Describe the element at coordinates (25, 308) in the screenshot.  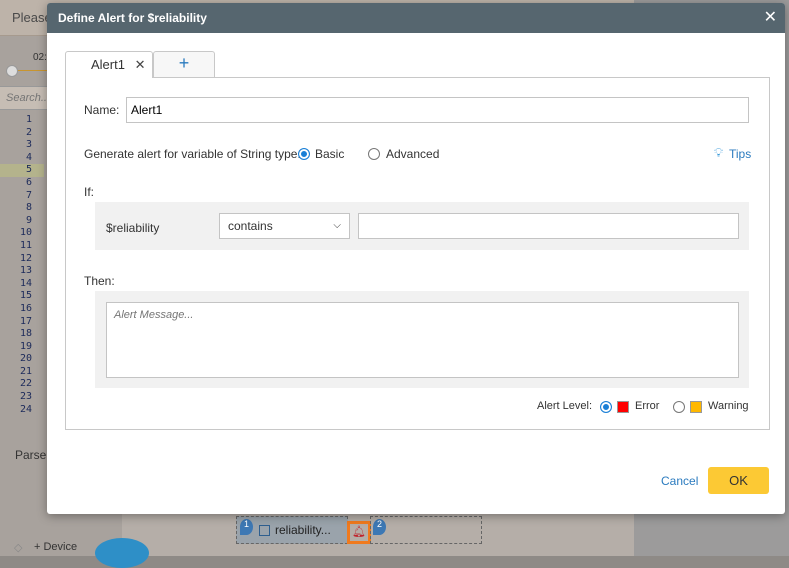
I see `line-number: 16` at that location.